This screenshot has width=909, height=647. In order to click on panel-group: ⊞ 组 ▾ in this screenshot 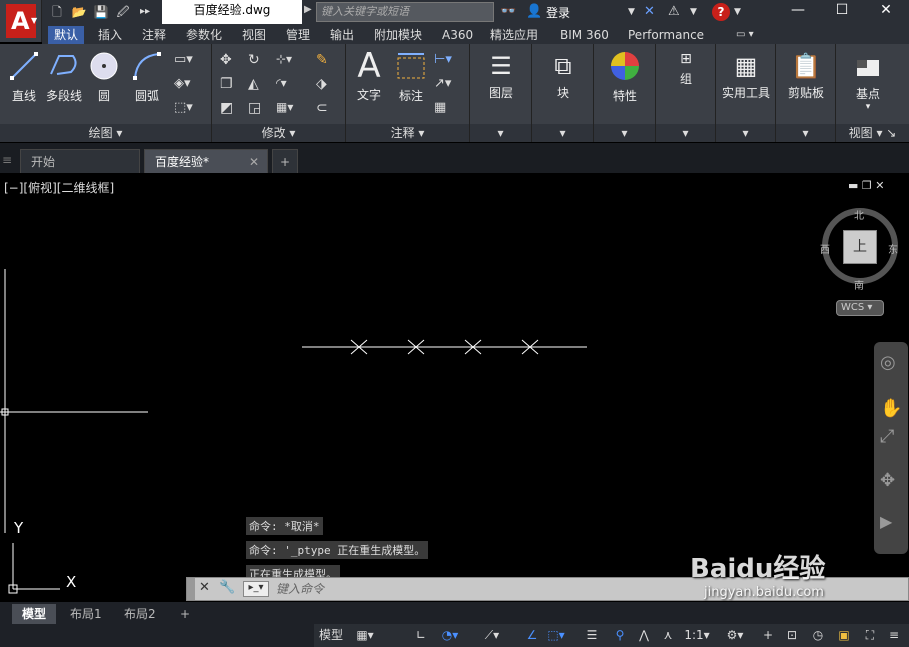, I will do `click(686, 93)`.